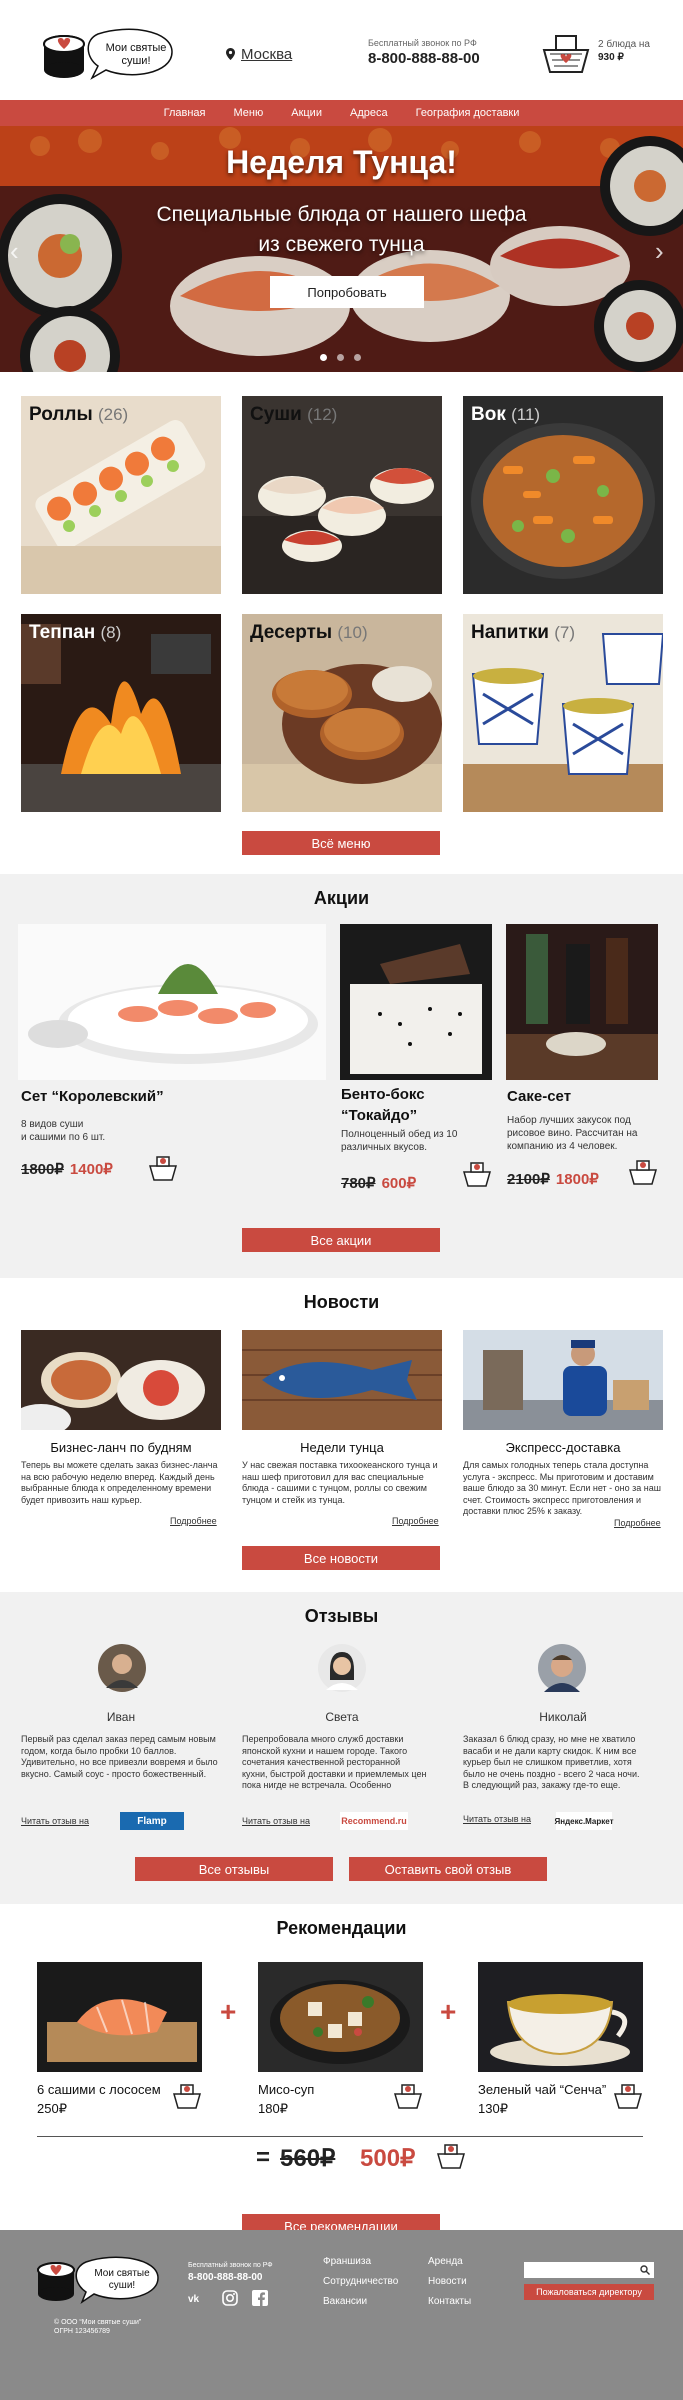  I want to click on old-price: 1800₽, so click(42, 1169).